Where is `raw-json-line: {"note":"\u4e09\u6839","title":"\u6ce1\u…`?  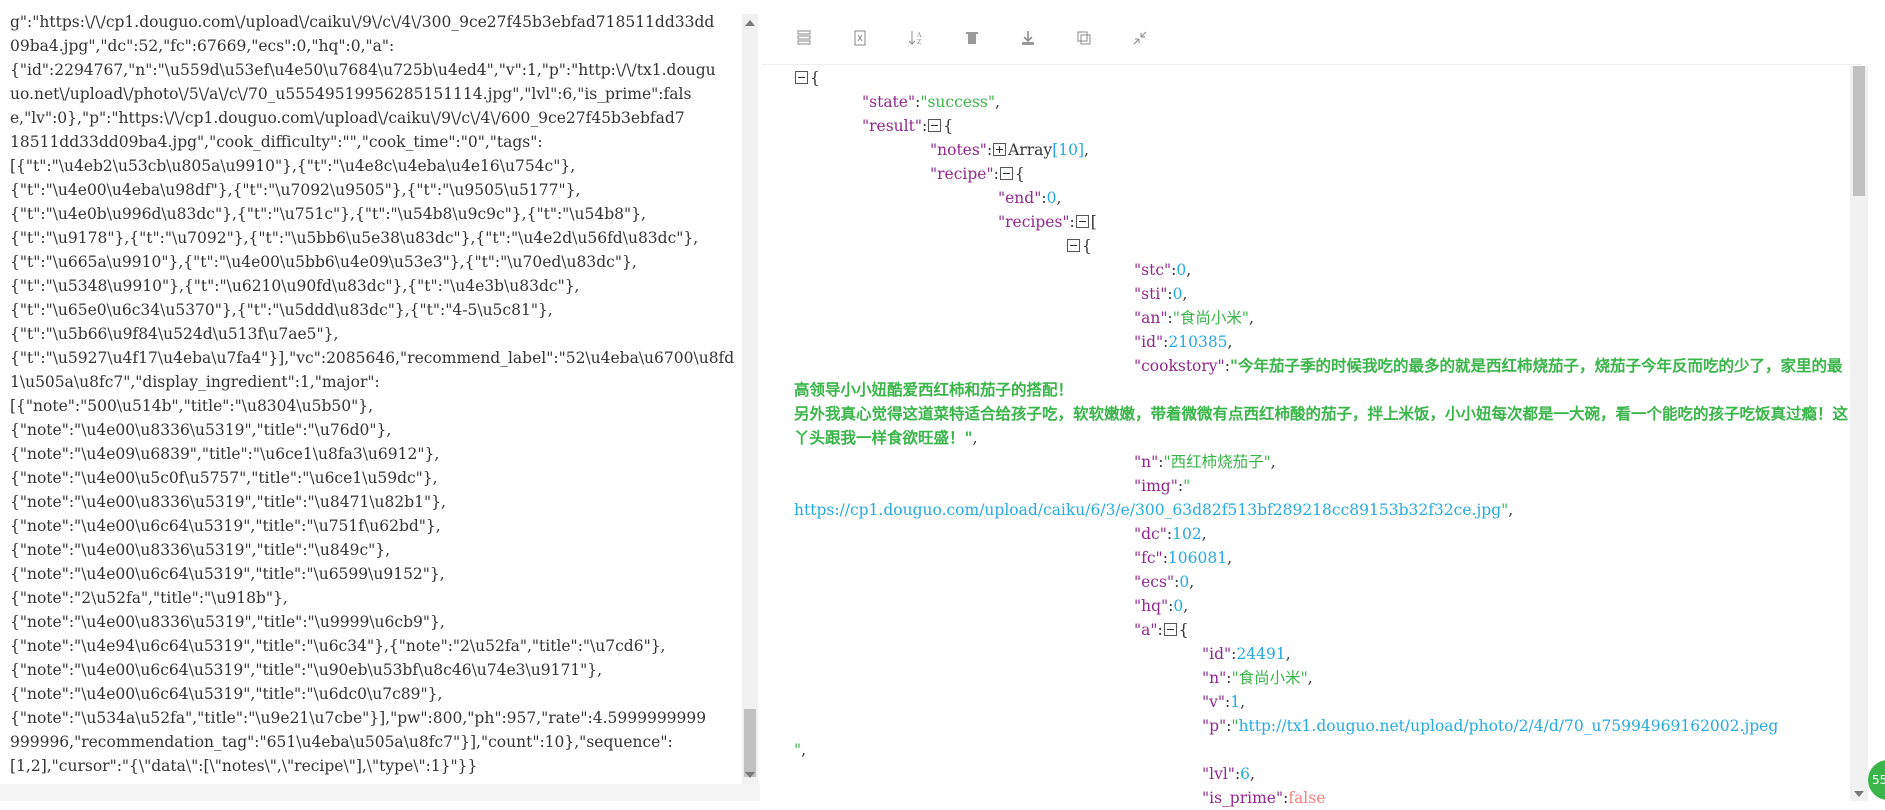 raw-json-line: {"note":"\u4e09\u6839","title":"\u6ce1\u… is located at coordinates (225, 454).